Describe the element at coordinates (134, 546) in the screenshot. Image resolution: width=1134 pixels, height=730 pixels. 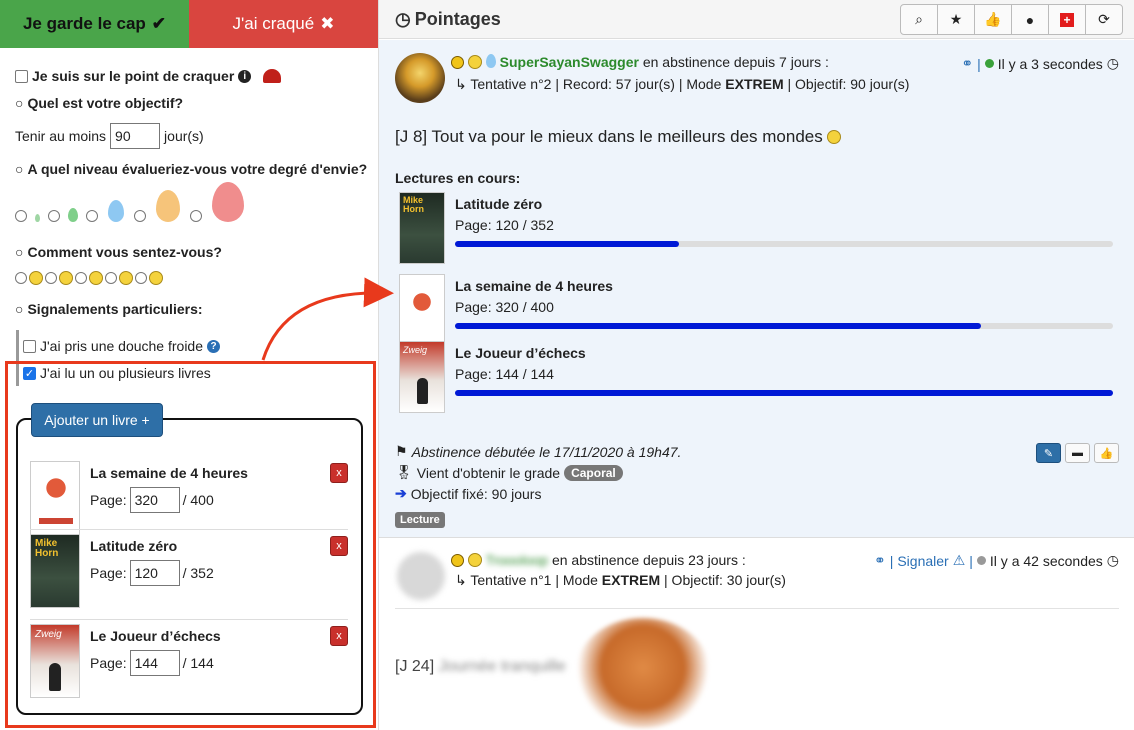
I see `book-title: Latitude zéro` at that location.